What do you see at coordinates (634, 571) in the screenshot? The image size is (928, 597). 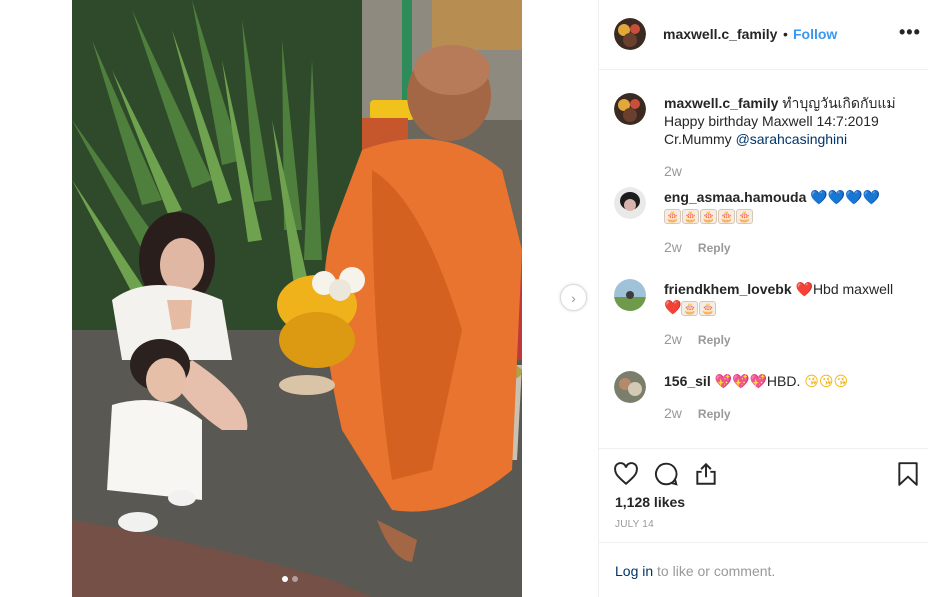 I see `login-link: Log in` at bounding box center [634, 571].